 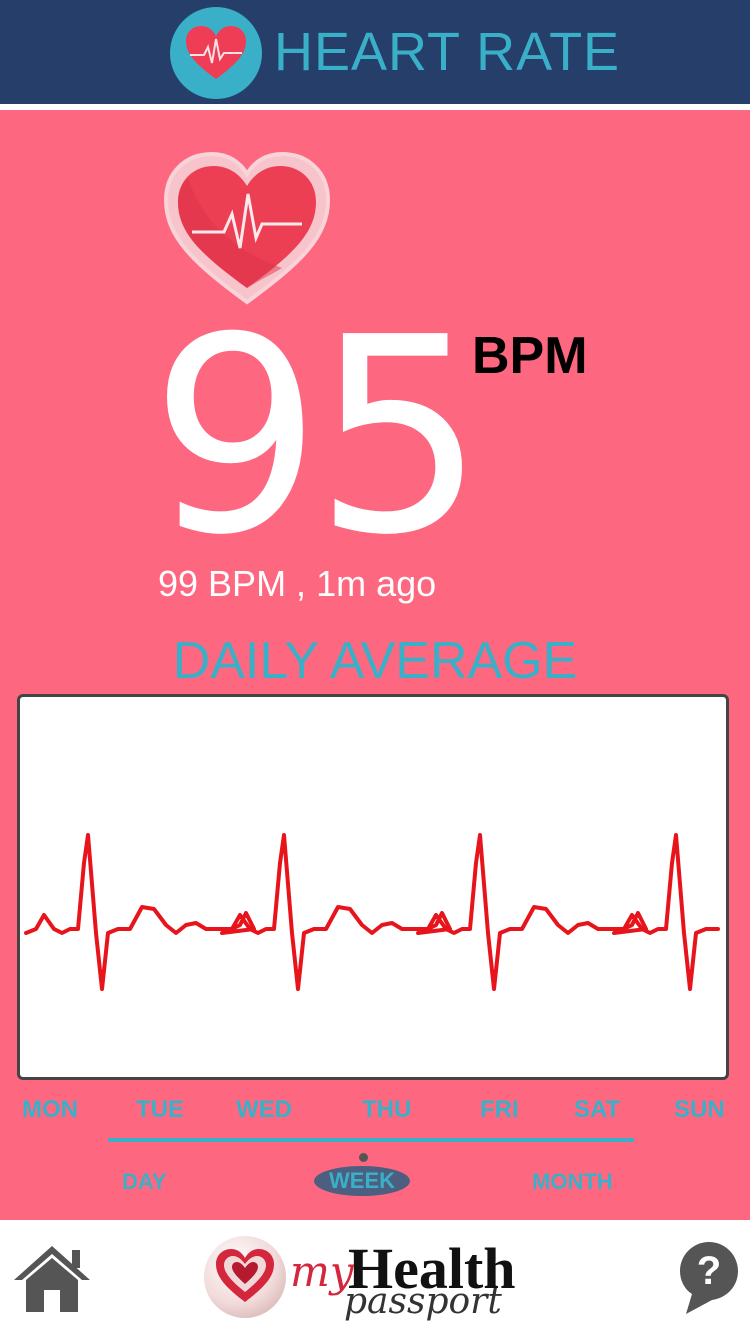 What do you see at coordinates (52, 1280) in the screenshot?
I see `home-icon` at bounding box center [52, 1280].